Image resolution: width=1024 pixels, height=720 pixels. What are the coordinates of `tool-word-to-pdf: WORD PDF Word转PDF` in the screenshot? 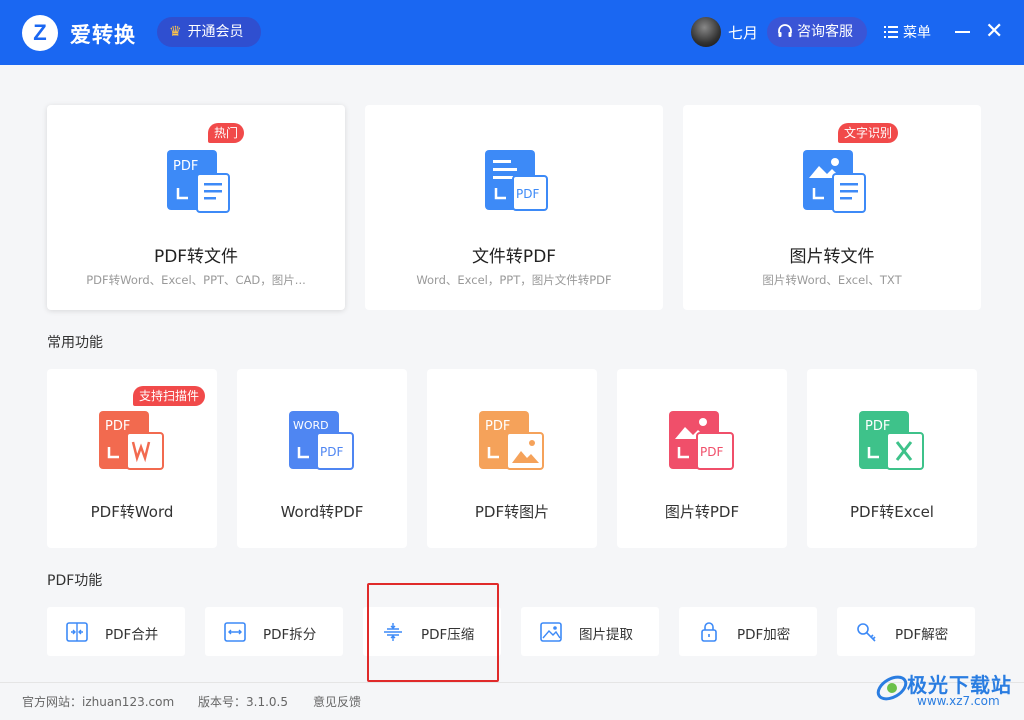 It's located at (322, 458).